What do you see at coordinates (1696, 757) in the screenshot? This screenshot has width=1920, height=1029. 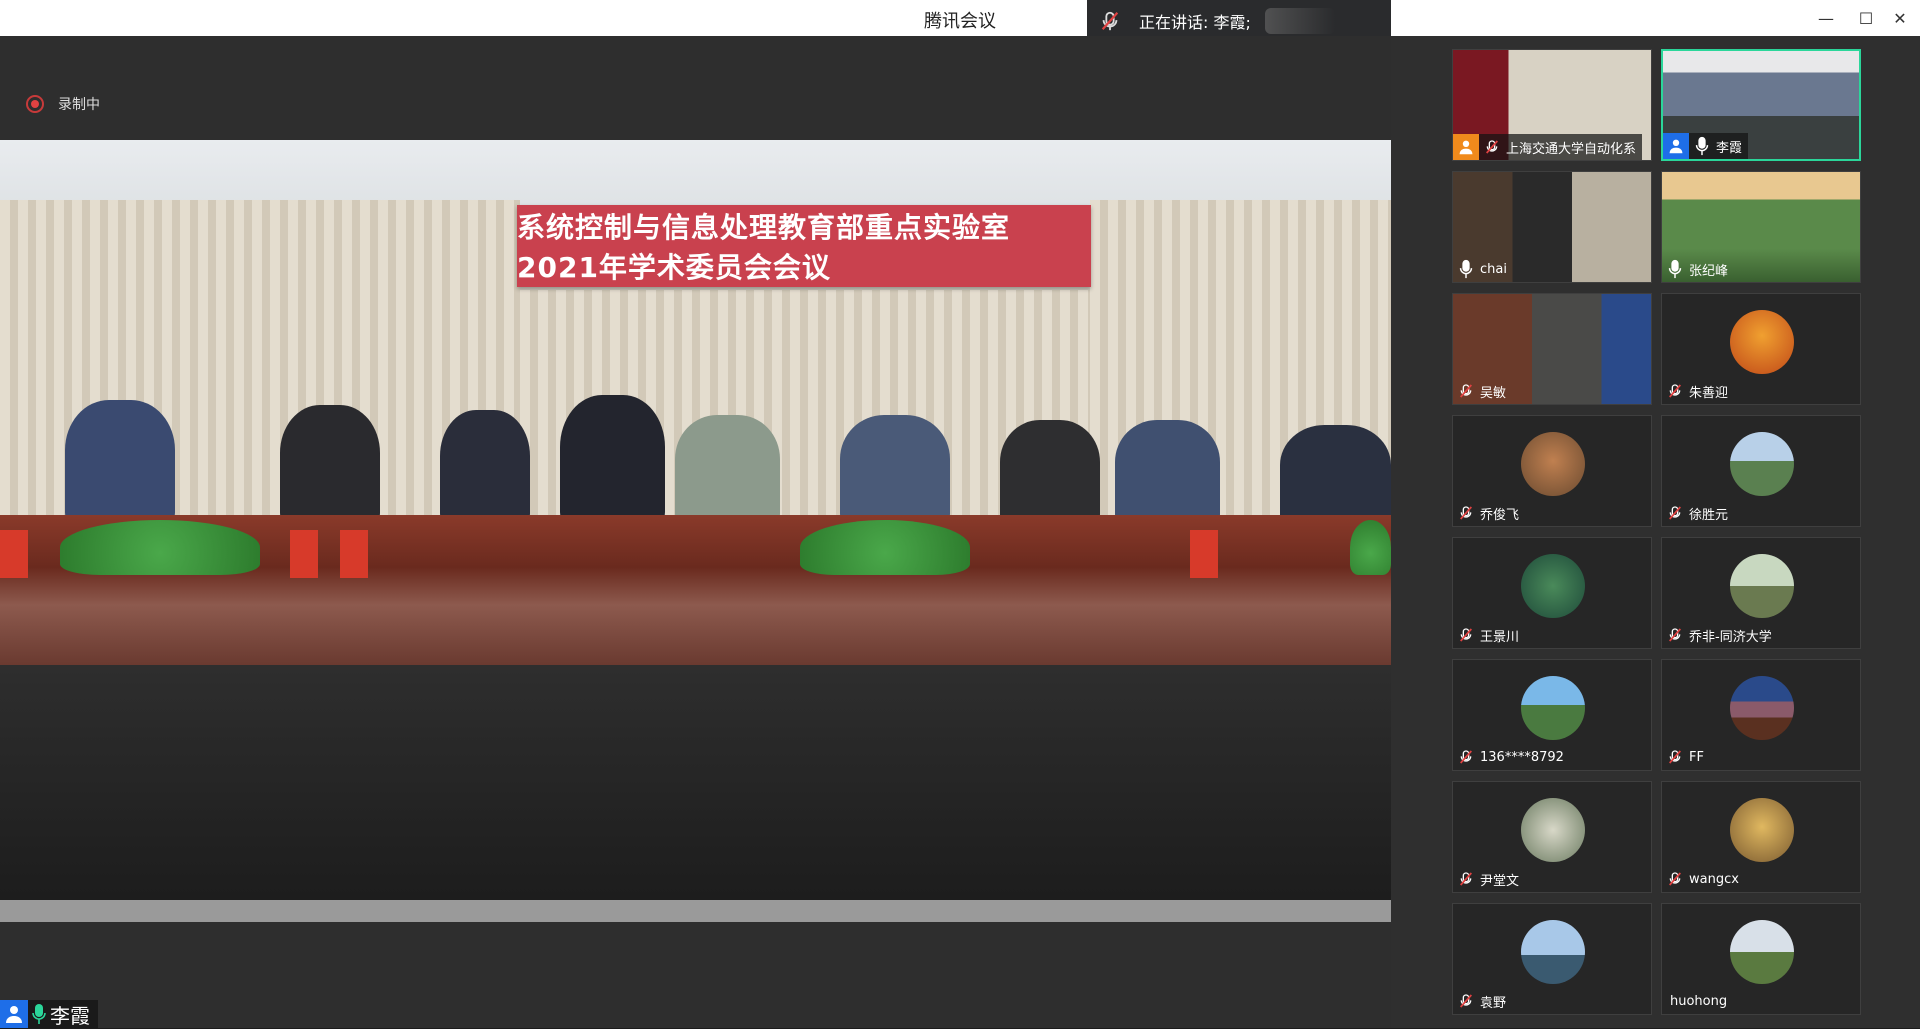 I see `participant-name: FF` at bounding box center [1696, 757].